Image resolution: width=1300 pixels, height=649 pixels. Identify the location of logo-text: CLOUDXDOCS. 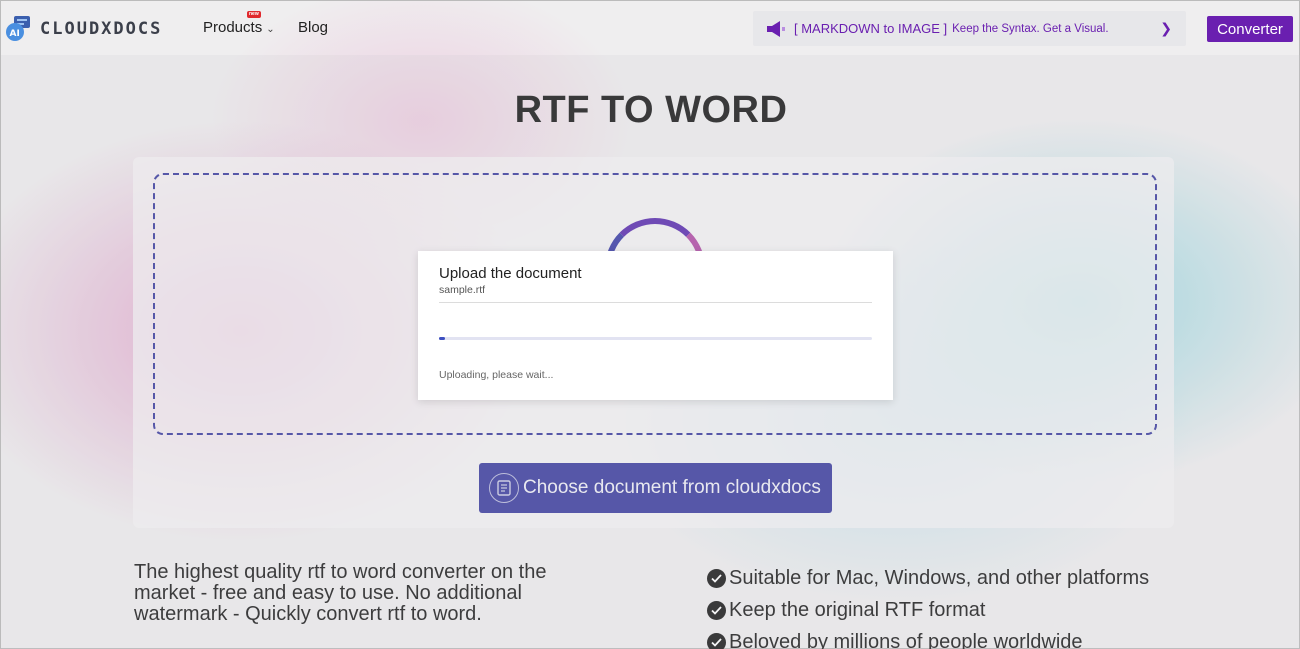
(101, 29).